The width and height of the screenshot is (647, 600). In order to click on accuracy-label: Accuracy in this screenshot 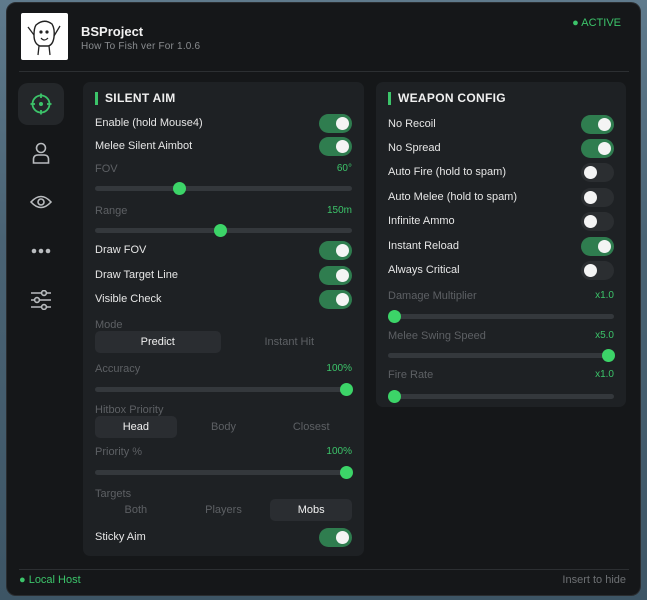, I will do `click(118, 369)`.